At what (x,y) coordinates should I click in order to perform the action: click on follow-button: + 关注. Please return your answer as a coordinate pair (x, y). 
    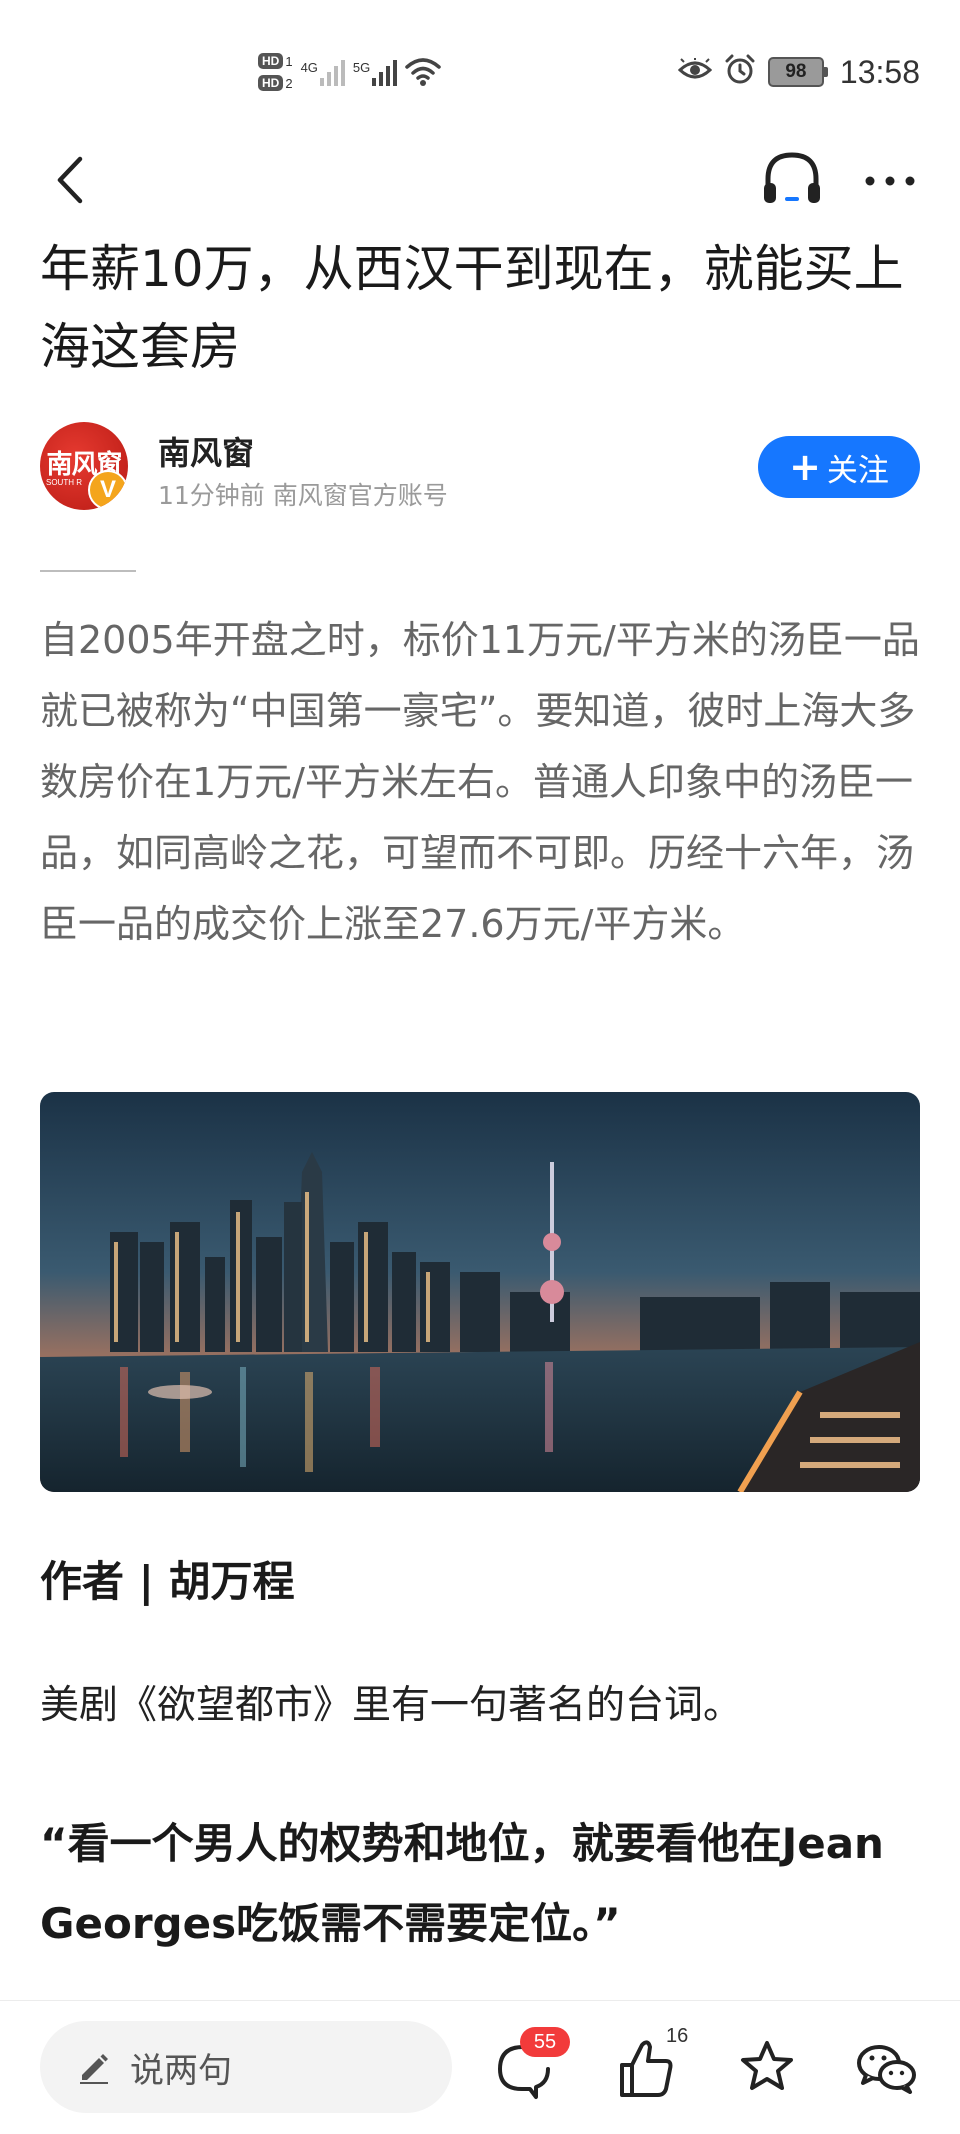
    Looking at the image, I should click on (839, 467).